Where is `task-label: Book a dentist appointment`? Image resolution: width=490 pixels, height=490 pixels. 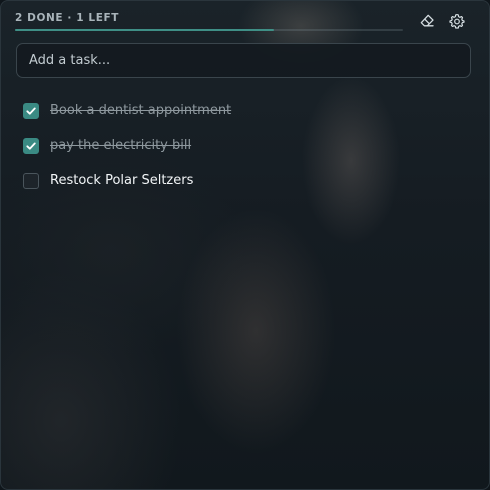 task-label: Book a dentist appointment is located at coordinates (141, 110).